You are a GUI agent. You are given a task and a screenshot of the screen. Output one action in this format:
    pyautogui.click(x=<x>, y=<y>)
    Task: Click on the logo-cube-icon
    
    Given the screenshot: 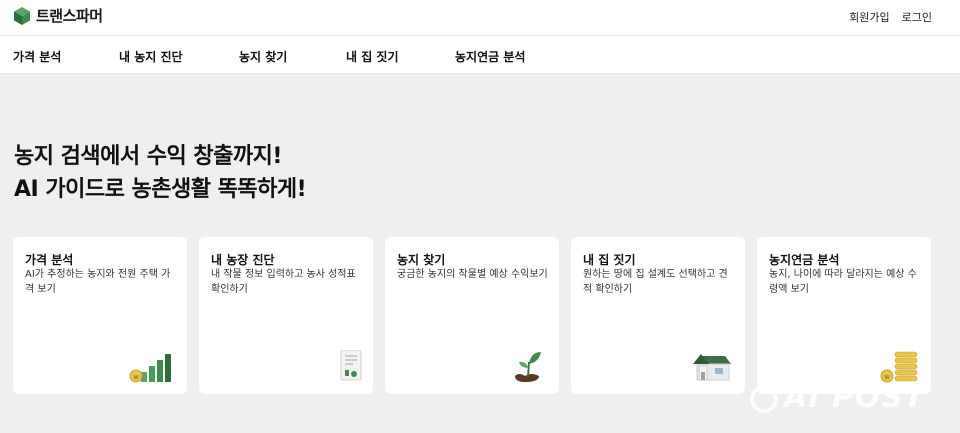 What is the action you would take?
    pyautogui.click(x=22, y=15)
    